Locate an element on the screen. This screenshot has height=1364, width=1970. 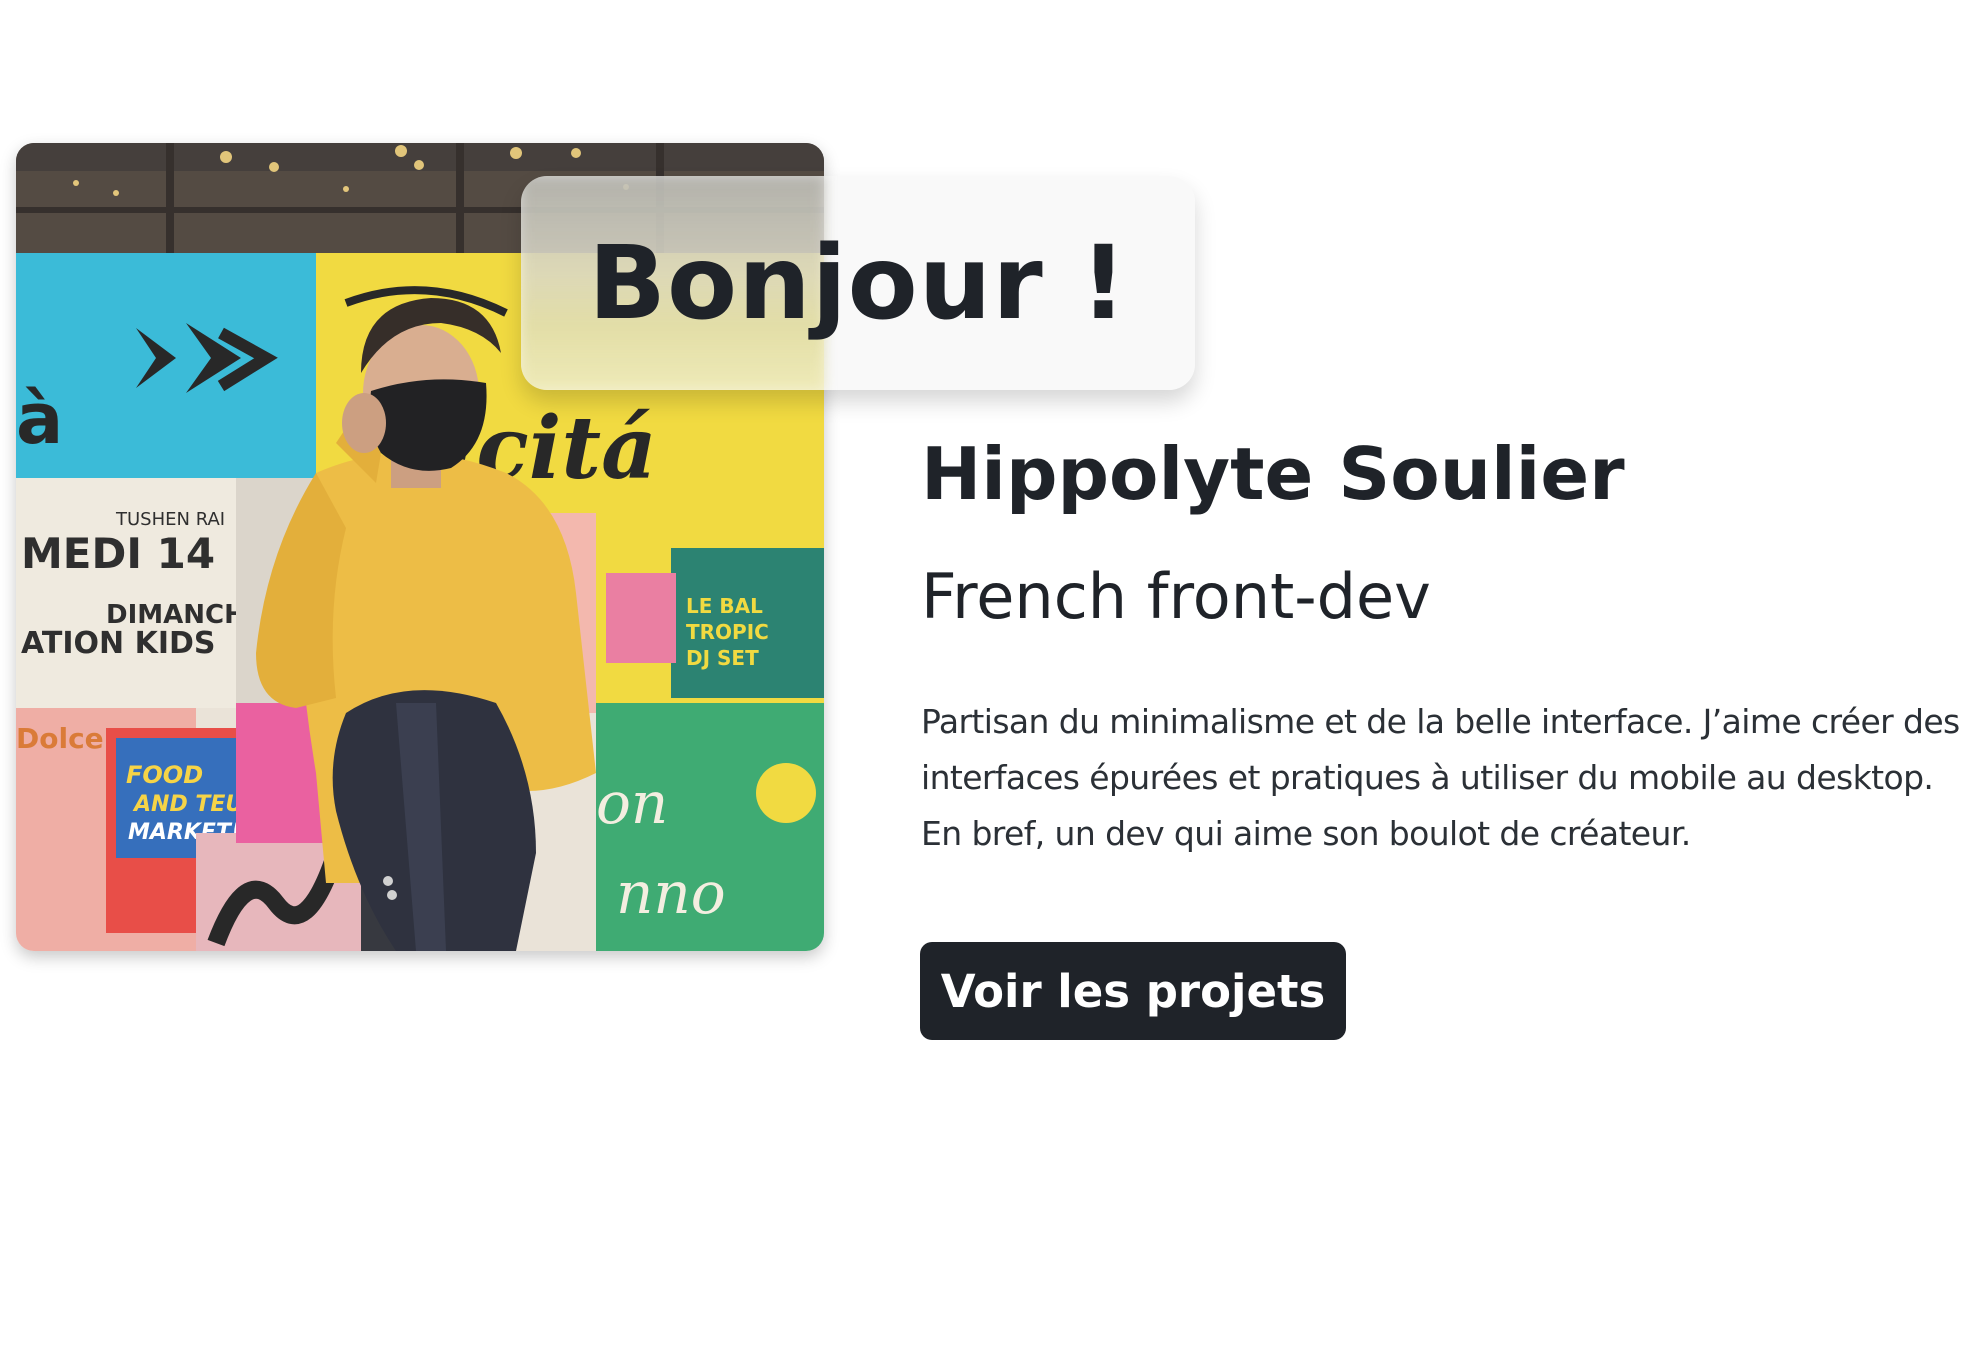
profile-name: Hippolyte Soulier is located at coordinates (1273, 474).